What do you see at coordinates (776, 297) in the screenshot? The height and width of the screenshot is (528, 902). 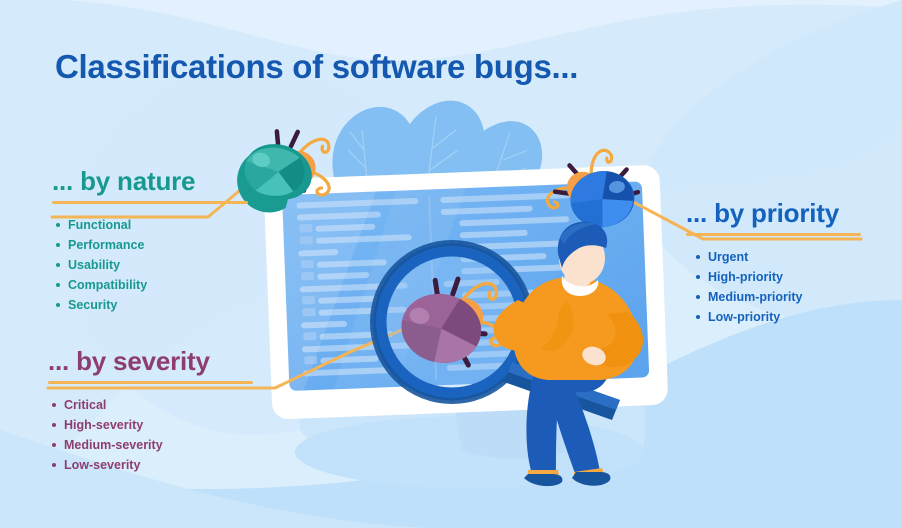 I see `list-item: Medium-priority` at bounding box center [776, 297].